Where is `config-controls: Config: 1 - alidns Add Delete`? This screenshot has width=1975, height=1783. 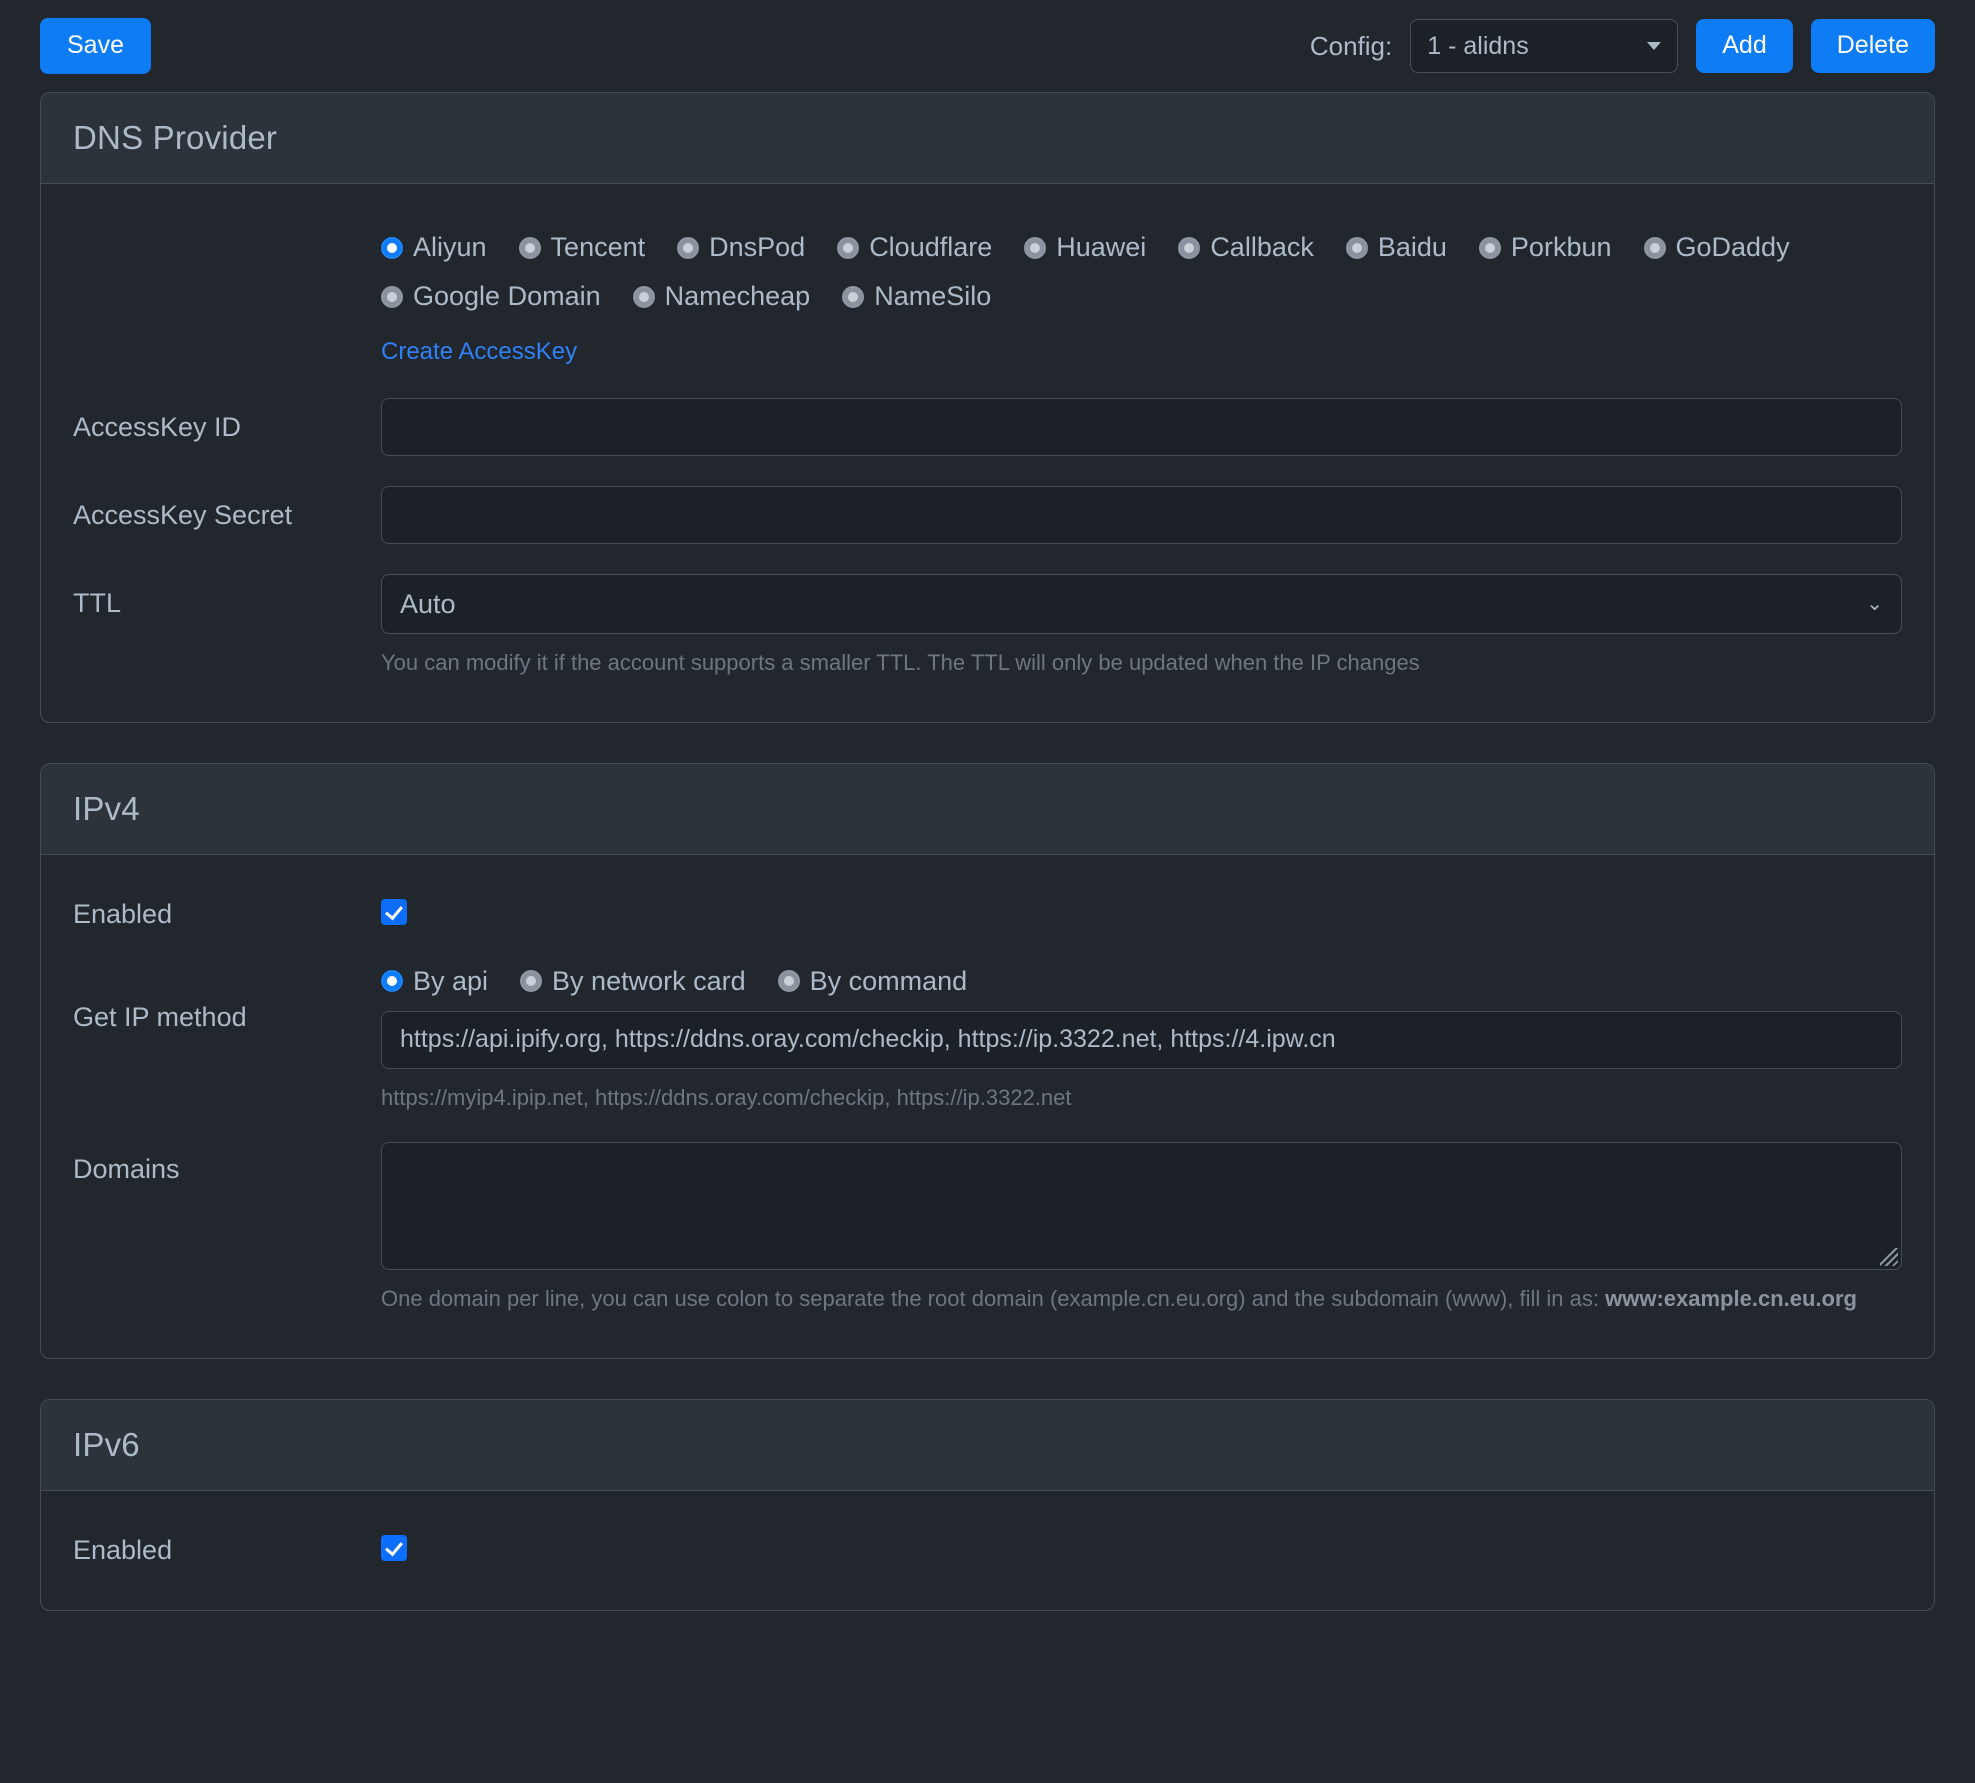
config-controls: Config: 1 - alidns Add Delete is located at coordinates (1622, 46).